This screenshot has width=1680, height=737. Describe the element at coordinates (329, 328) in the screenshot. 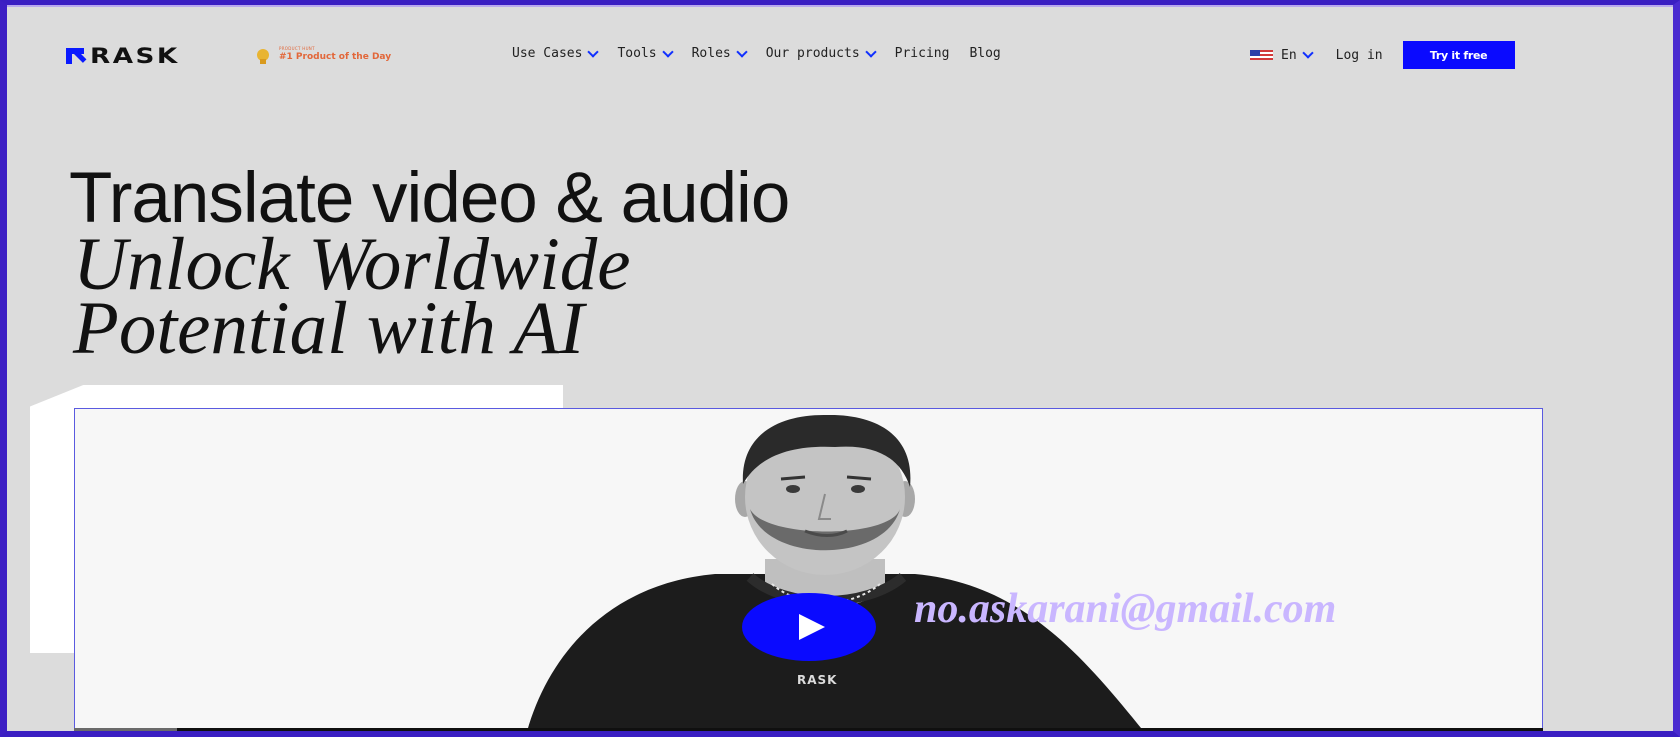

I see `hero-title-line3: Potential with AI` at that location.